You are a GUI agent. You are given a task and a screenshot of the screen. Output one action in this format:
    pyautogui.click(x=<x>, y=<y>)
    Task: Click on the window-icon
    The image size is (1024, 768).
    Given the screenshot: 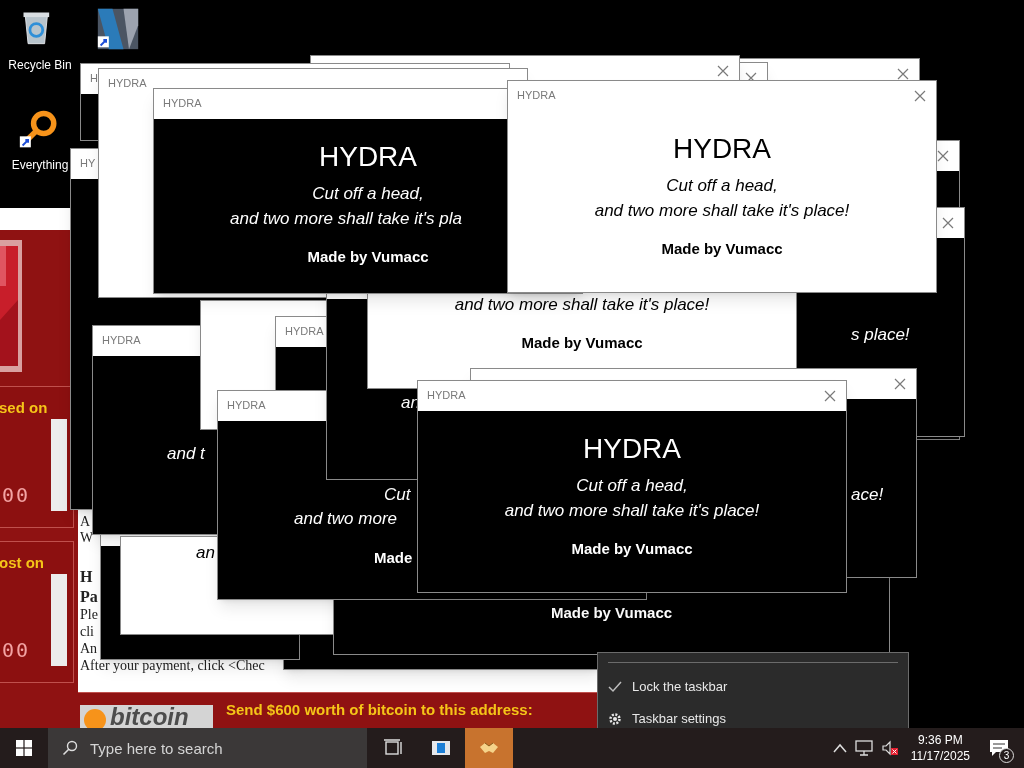 What is the action you would take?
    pyautogui.click(x=441, y=748)
    